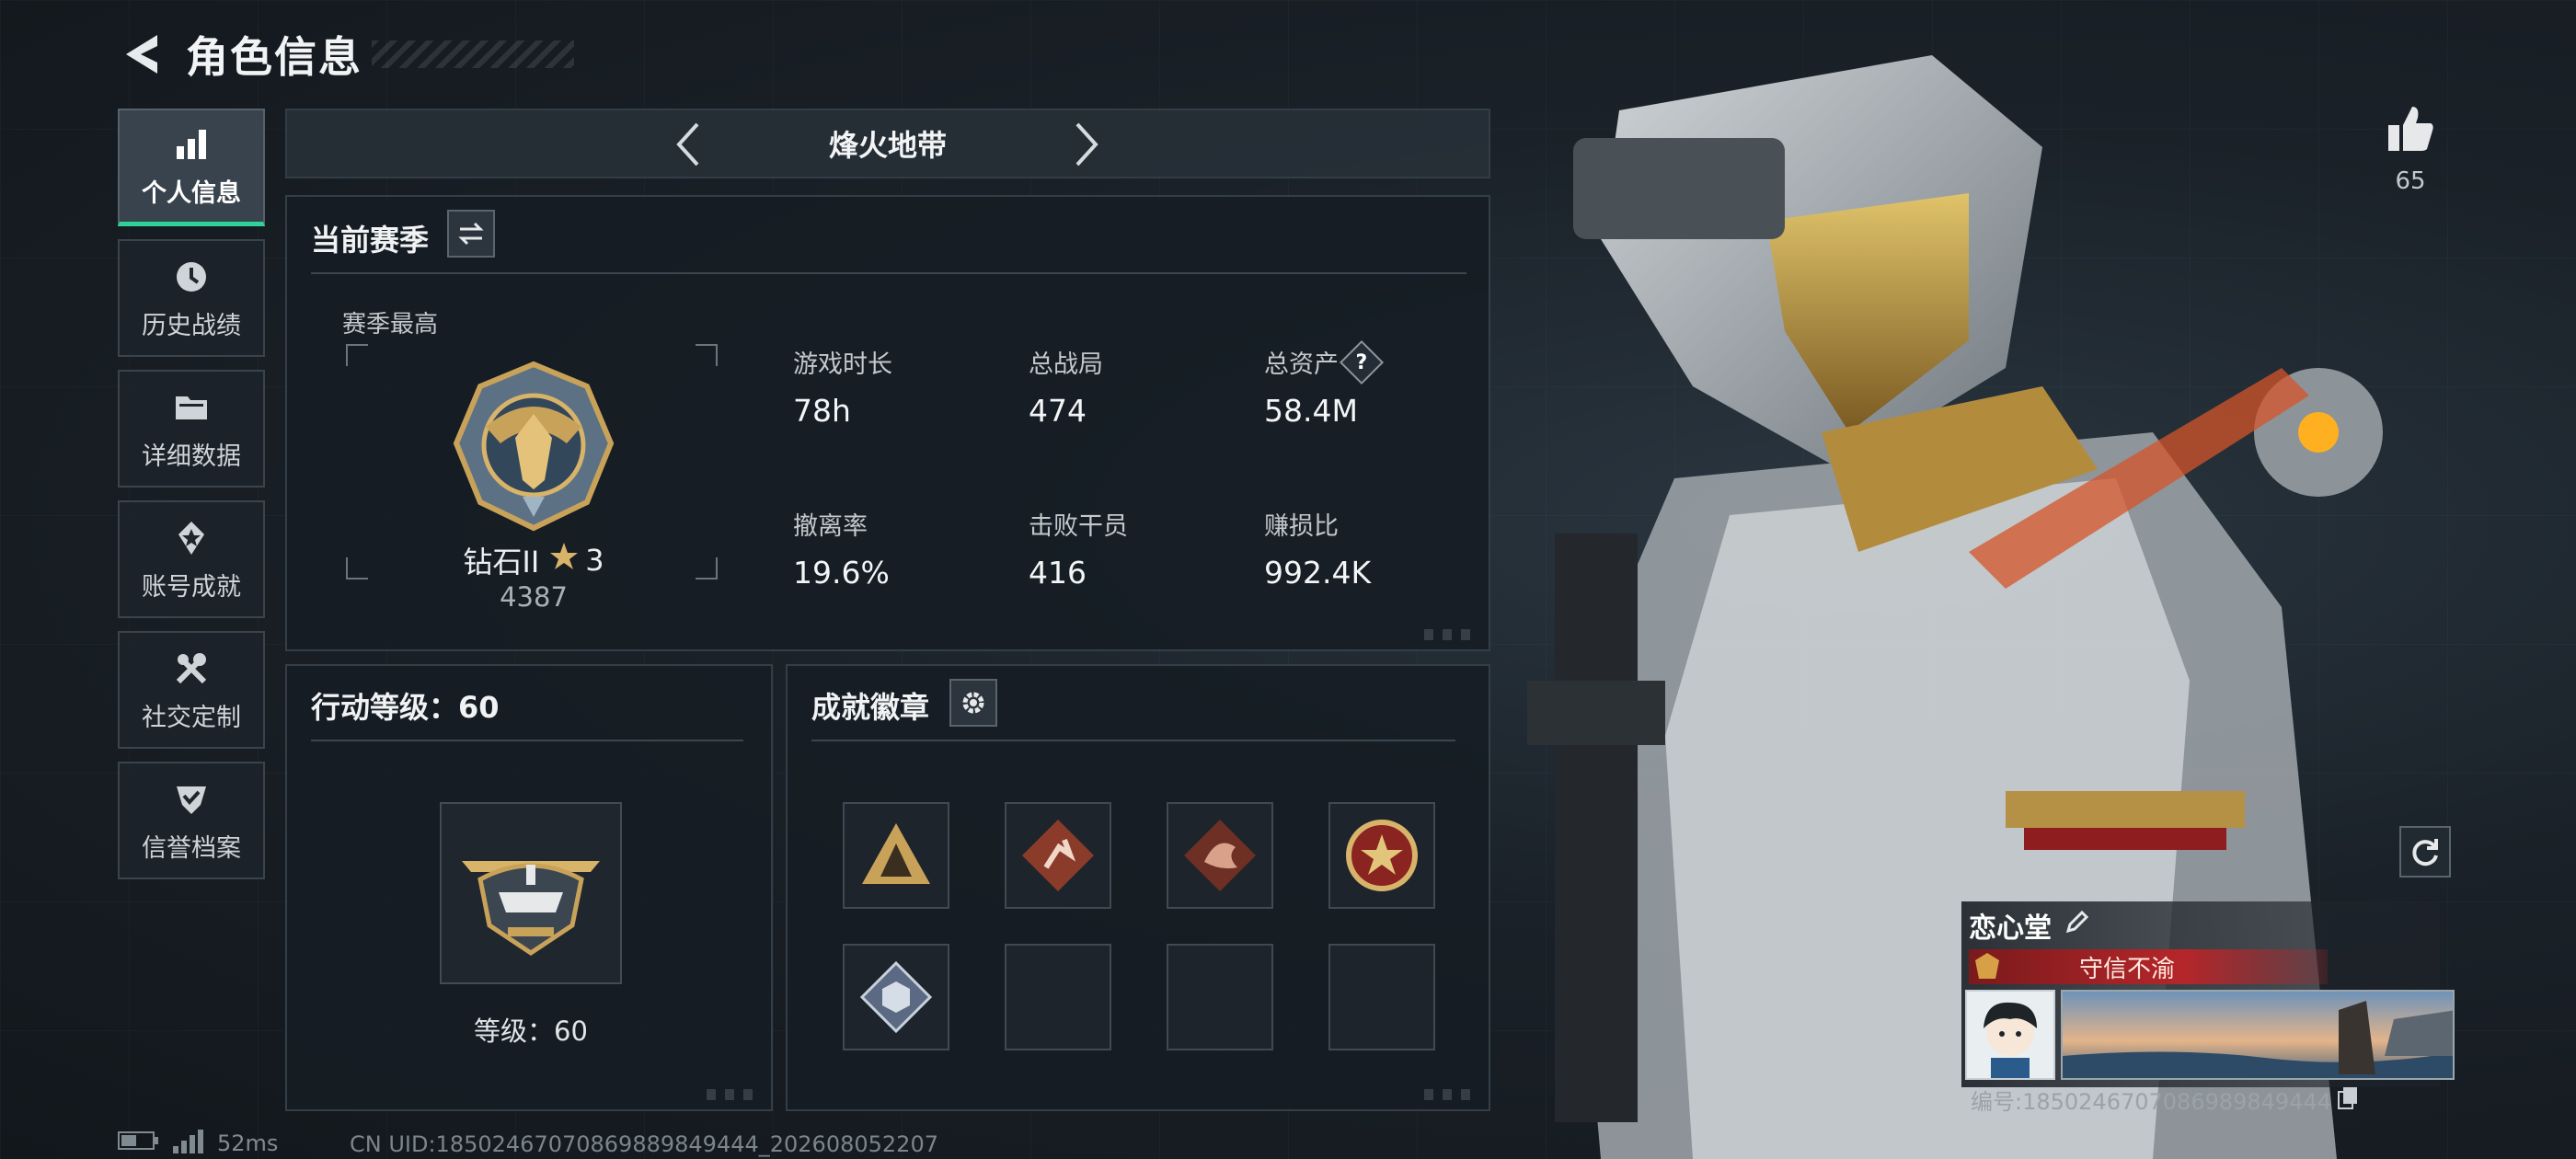  I want to click on badge-settings-button, so click(973, 703).